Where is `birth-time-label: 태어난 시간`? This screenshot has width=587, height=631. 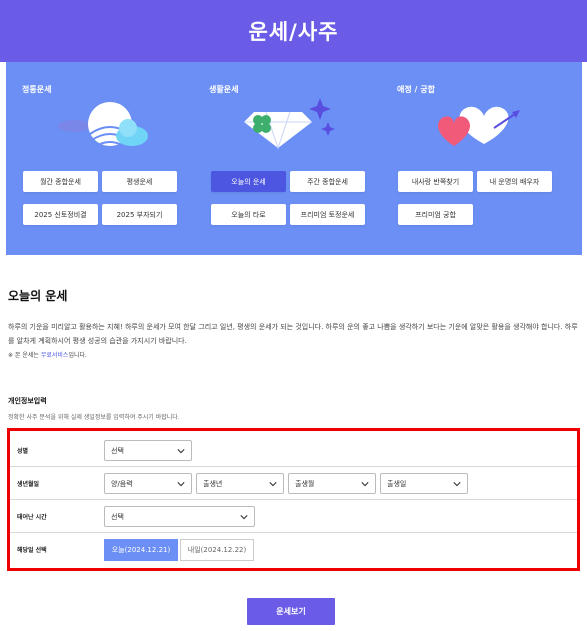
birth-time-label: 태어난 시간 is located at coordinates (32, 517).